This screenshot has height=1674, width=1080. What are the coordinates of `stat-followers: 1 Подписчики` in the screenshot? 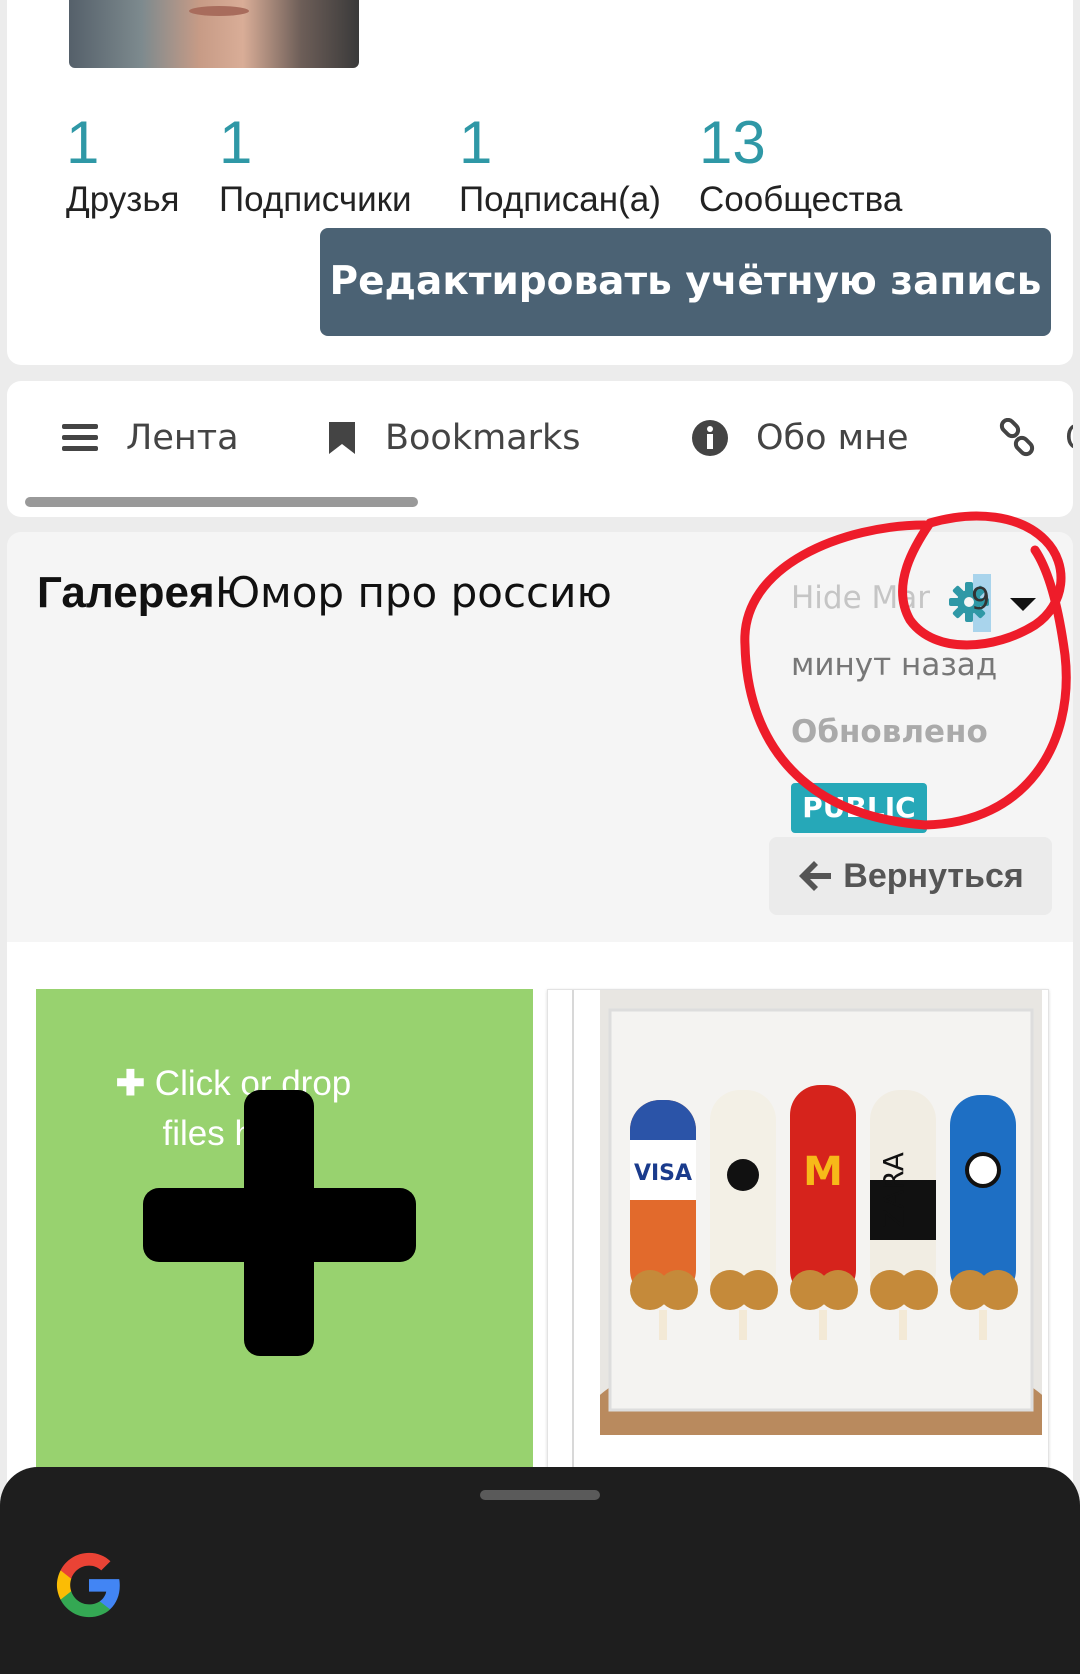 It's located at (315, 165).